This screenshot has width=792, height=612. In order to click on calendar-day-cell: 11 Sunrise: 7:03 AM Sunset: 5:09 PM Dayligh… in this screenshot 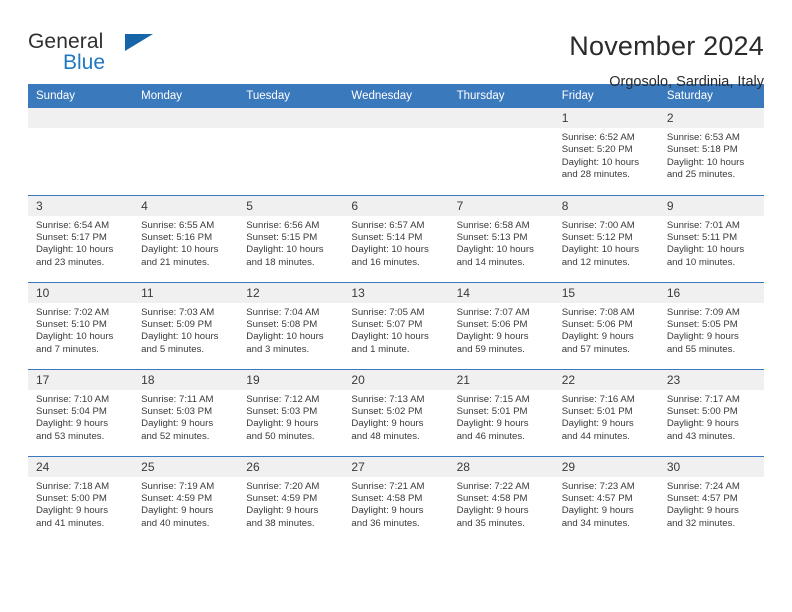, I will do `click(186, 325)`.